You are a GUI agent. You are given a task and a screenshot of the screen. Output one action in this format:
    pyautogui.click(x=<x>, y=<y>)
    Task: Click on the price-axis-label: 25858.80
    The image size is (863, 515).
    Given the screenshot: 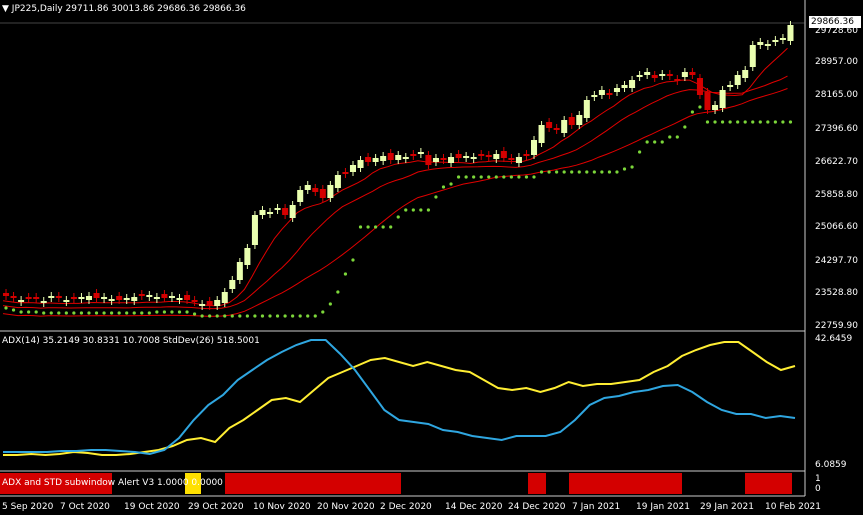 What is the action you would take?
    pyautogui.click(x=836, y=195)
    